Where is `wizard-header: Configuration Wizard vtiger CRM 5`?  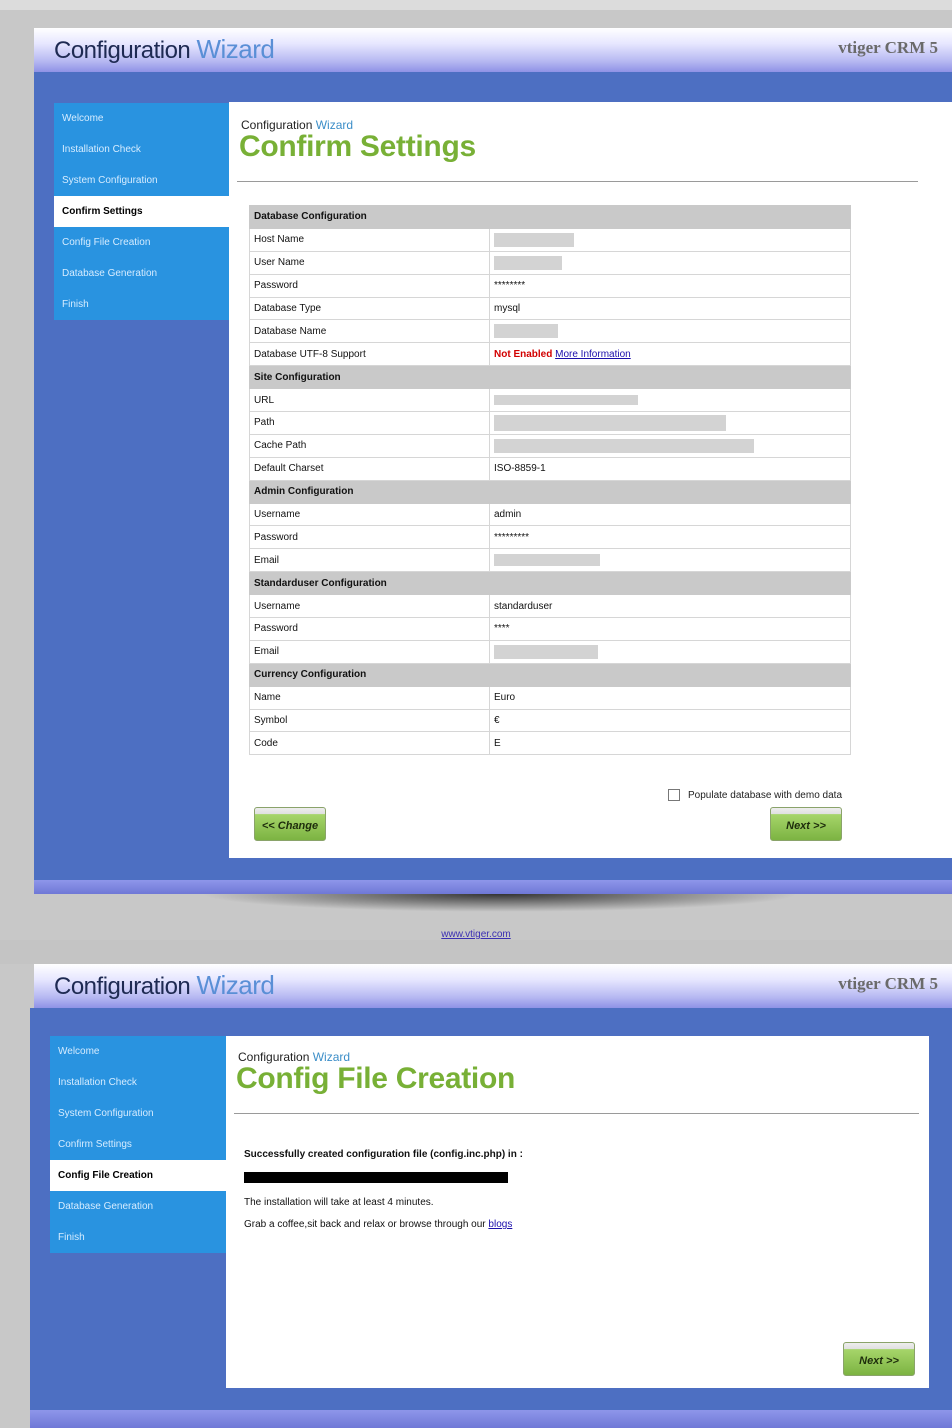
wizard-header: Configuration Wizard vtiger CRM 5 is located at coordinates (493, 50).